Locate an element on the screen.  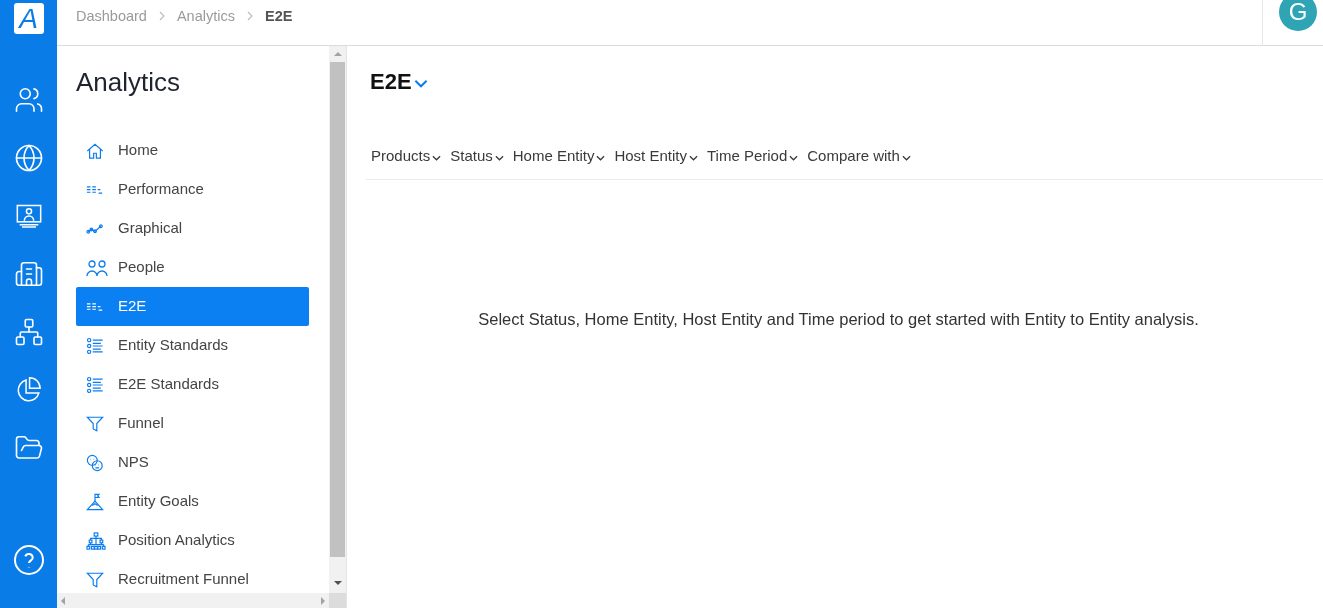
menu-item: Recruitment Funnel is located at coordinates (192, 576).